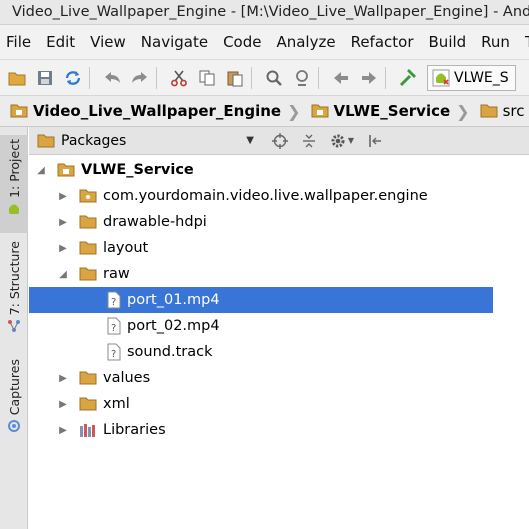 This screenshot has height=529, width=529. I want to click on arrow-right-icon, so click(369, 77).